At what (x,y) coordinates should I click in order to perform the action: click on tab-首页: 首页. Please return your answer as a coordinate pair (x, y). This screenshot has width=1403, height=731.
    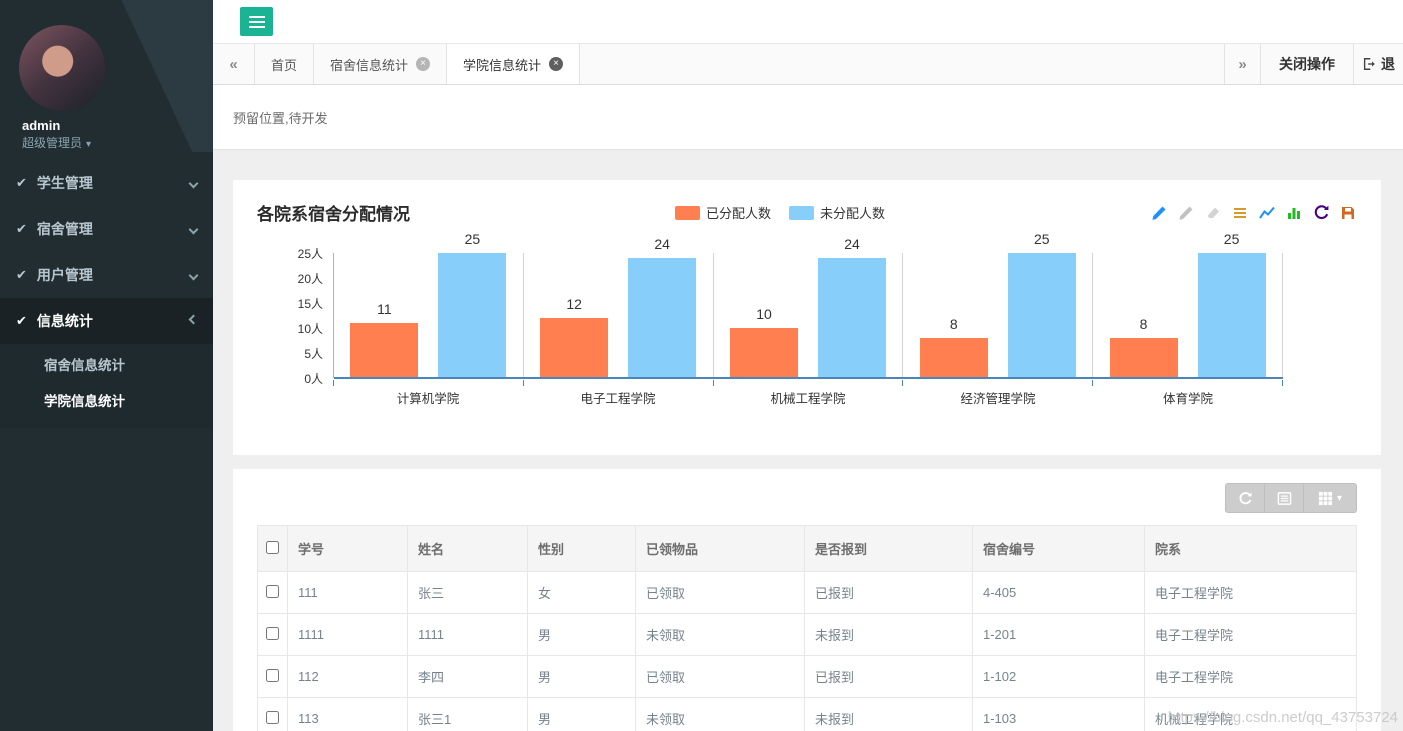
    Looking at the image, I should click on (285, 64).